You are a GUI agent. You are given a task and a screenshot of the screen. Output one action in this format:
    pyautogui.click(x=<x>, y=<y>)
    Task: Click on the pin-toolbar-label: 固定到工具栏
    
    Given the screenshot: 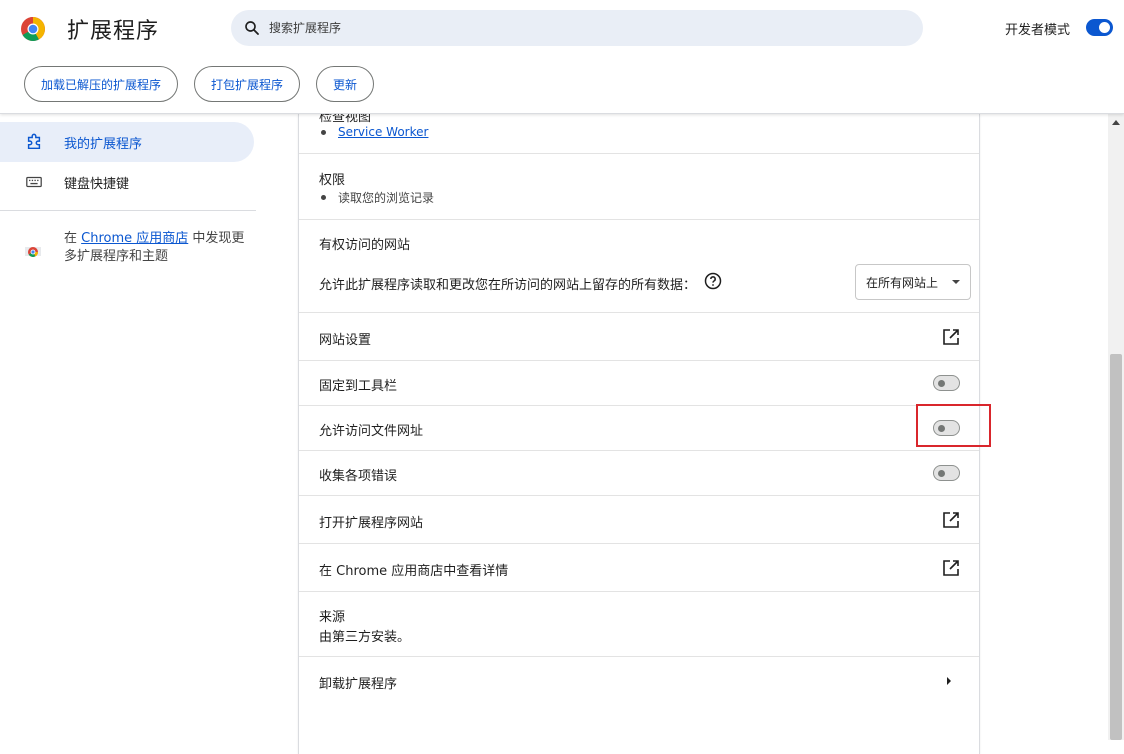 What is the action you would take?
    pyautogui.click(x=358, y=386)
    